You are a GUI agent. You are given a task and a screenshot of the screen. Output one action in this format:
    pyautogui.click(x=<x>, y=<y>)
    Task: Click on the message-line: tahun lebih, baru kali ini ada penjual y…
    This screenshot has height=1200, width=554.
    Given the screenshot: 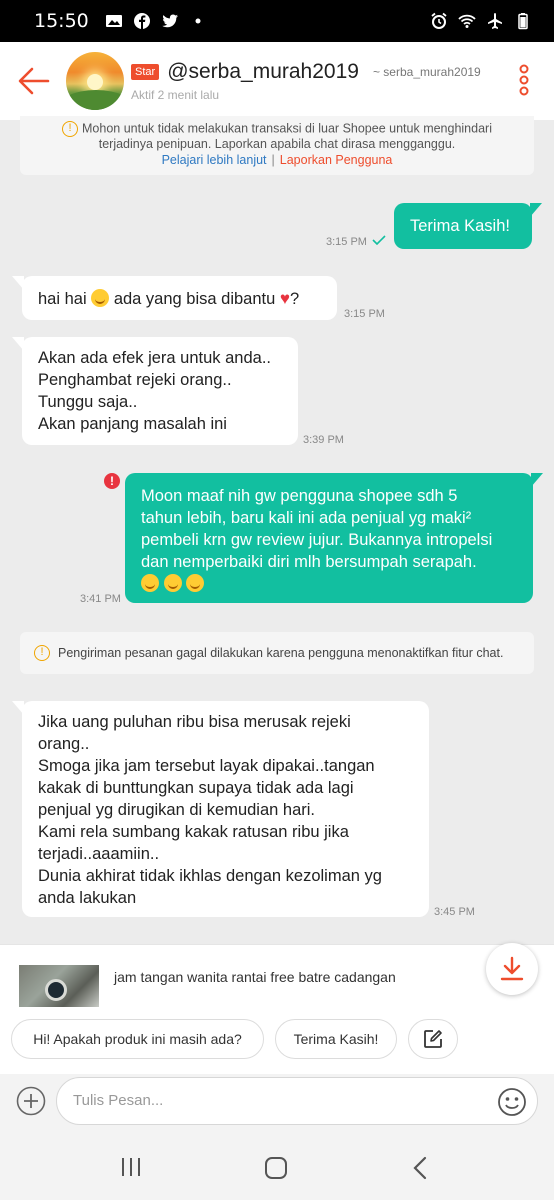 What is the action you would take?
    pyautogui.click(x=306, y=518)
    